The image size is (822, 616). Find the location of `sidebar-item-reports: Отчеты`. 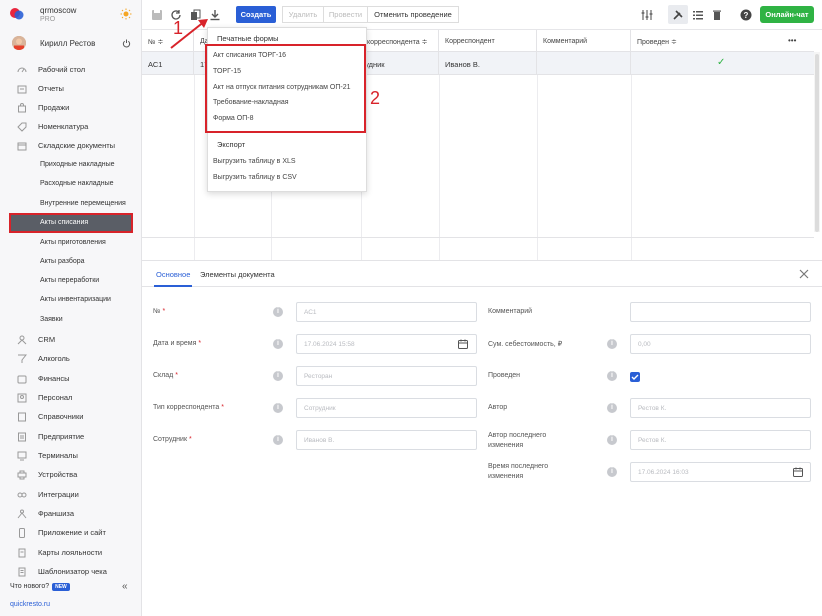

sidebar-item-reports: Отчеты is located at coordinates (71, 89).